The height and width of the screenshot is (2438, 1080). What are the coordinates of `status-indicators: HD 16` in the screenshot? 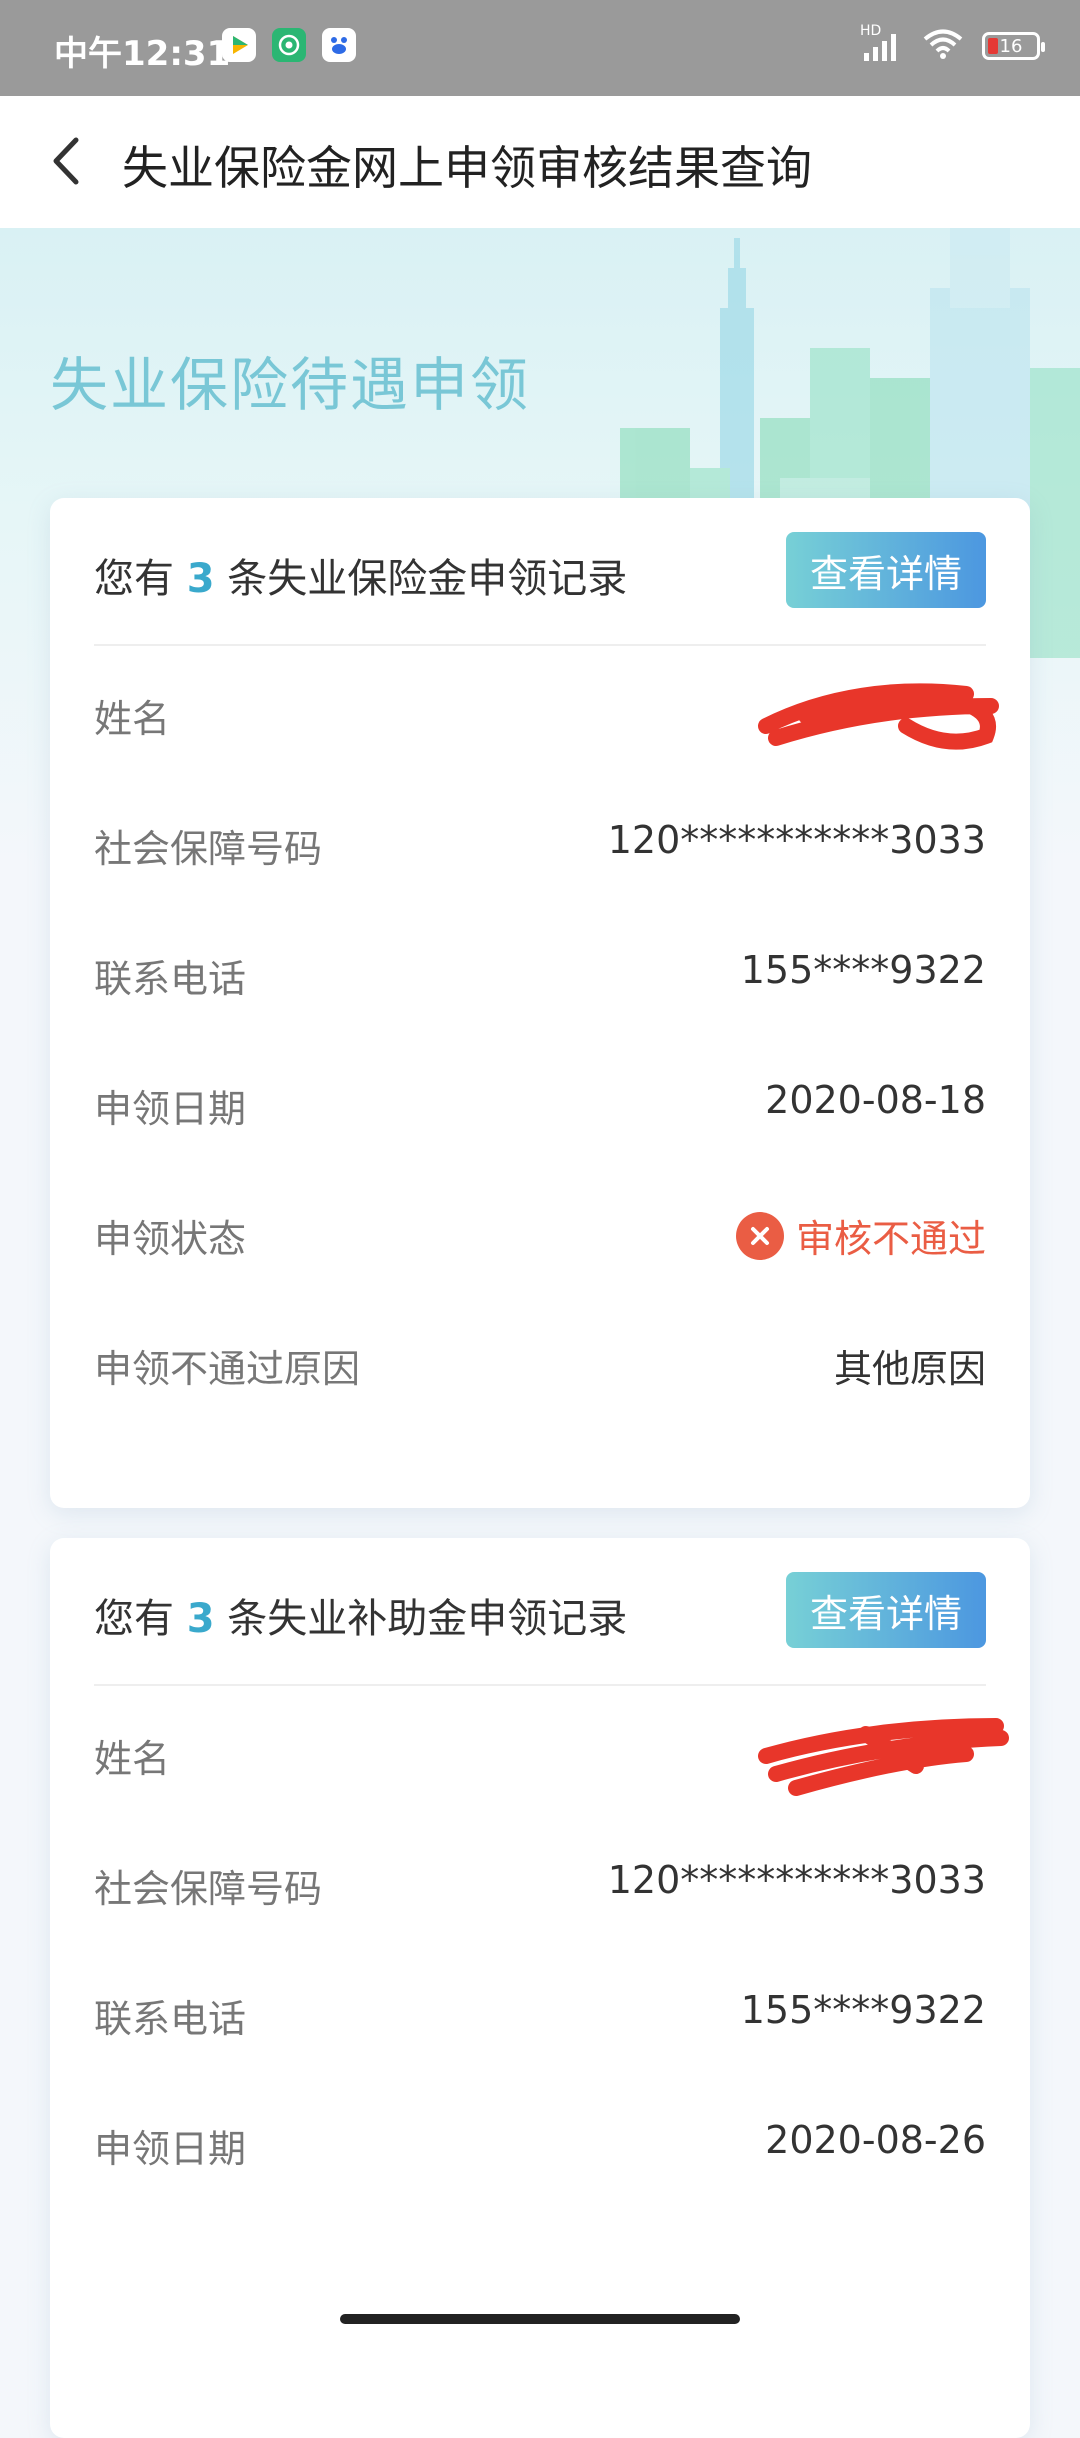 It's located at (952, 45).